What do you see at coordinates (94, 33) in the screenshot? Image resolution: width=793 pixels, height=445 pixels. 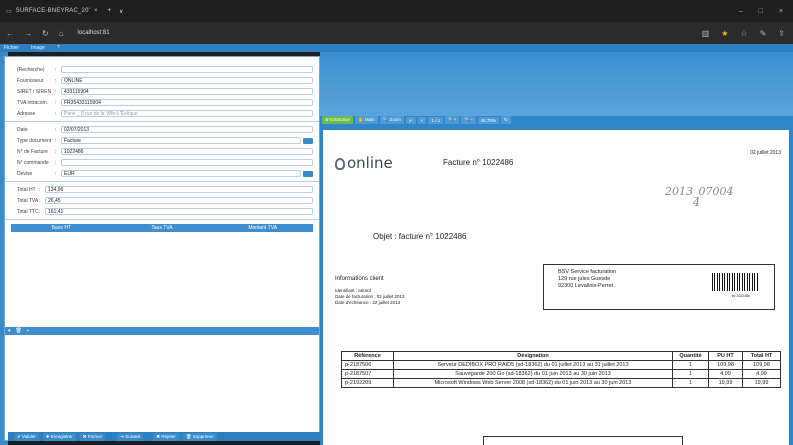 I see `url-field: localhost:81` at bounding box center [94, 33].